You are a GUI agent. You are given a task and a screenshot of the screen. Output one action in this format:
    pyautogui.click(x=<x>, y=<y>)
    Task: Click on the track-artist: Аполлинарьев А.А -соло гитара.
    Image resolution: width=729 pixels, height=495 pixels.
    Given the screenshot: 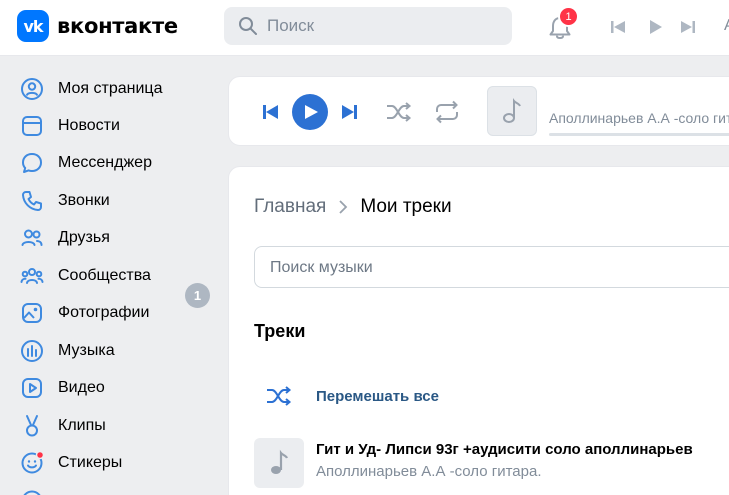 What is the action you would take?
    pyautogui.click(x=428, y=471)
    